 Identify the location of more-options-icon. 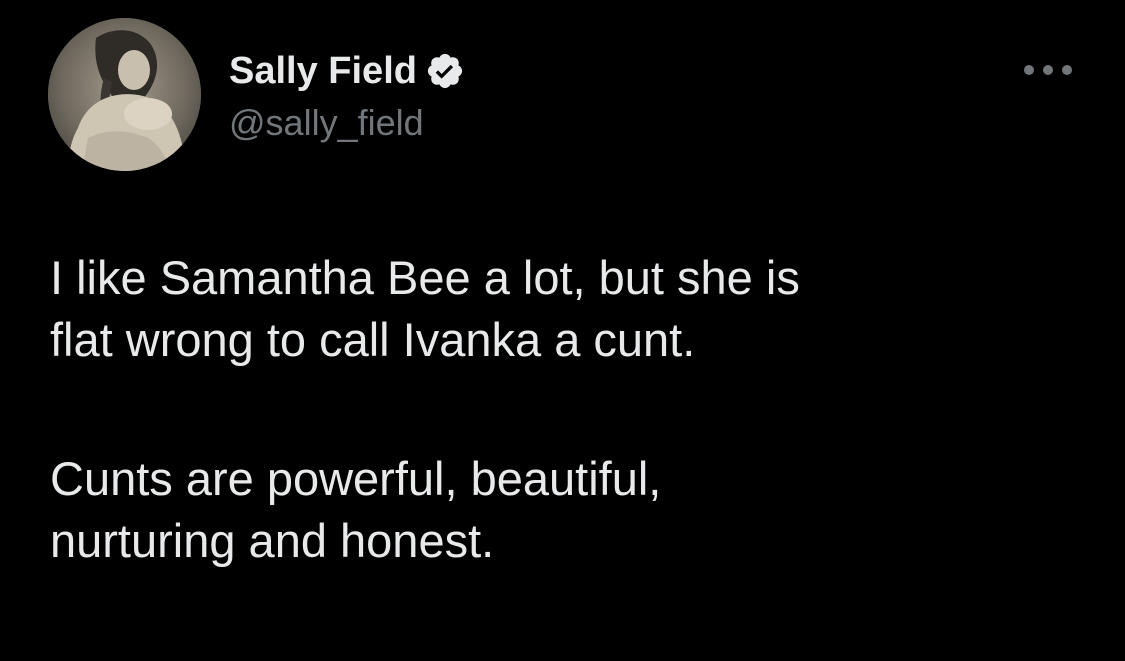
(1048, 70).